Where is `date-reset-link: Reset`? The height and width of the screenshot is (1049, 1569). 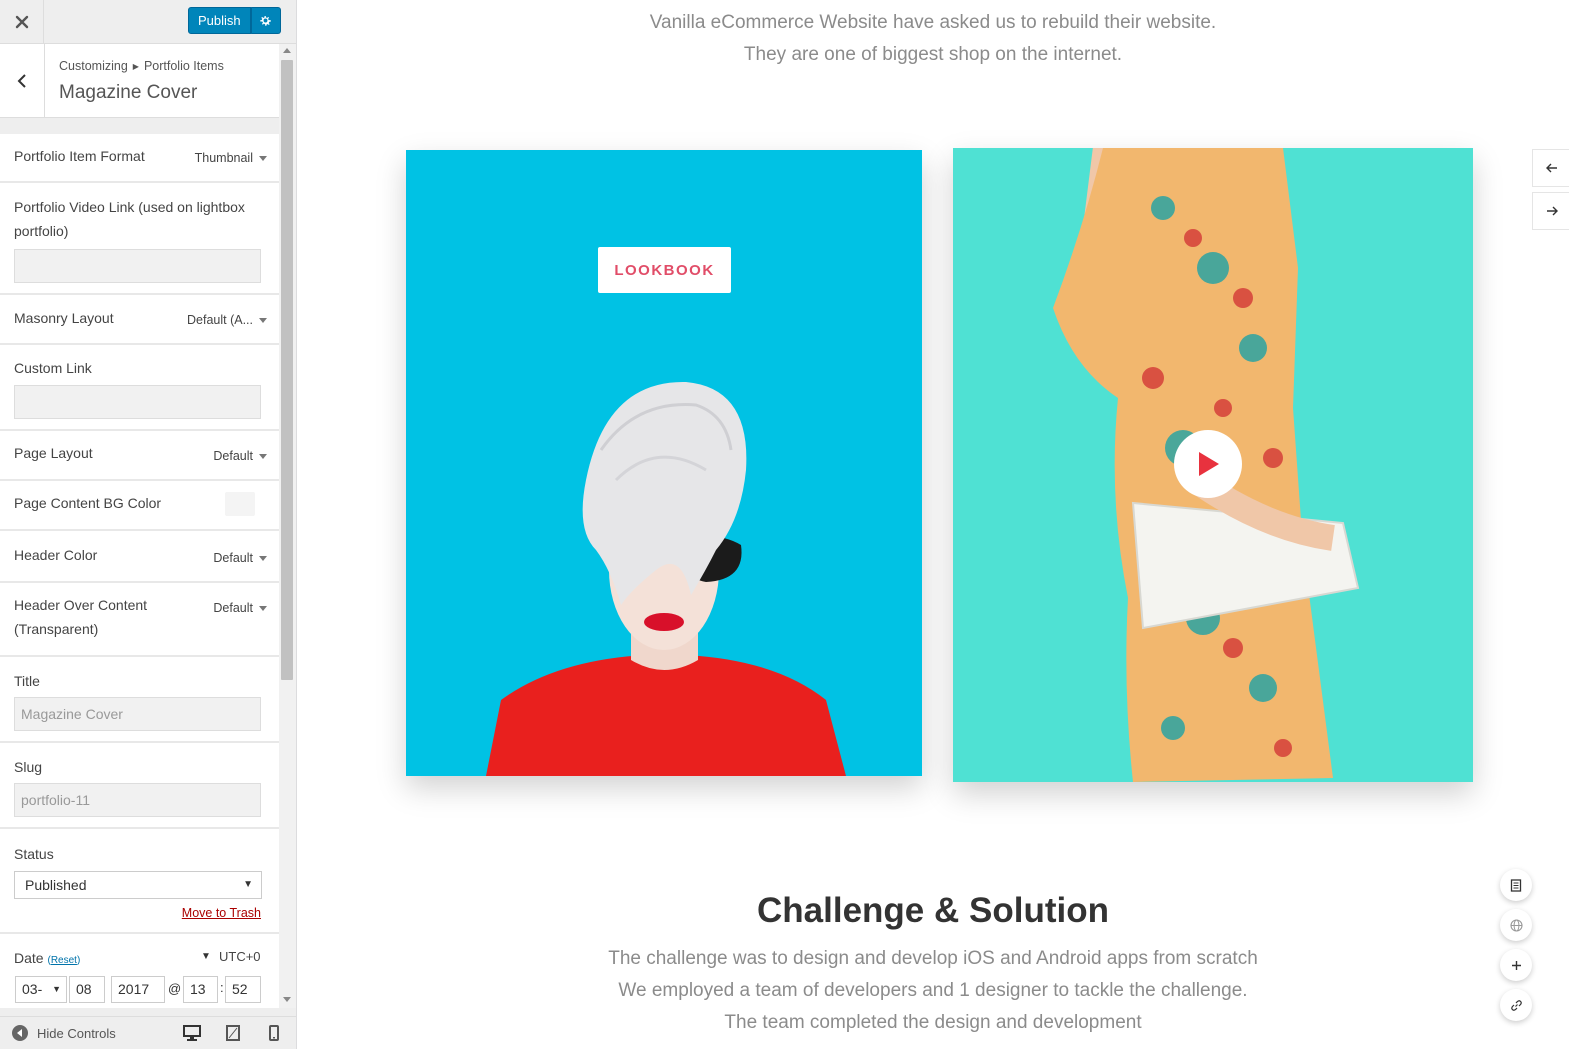
date-reset-link: Reset is located at coordinates (64, 960).